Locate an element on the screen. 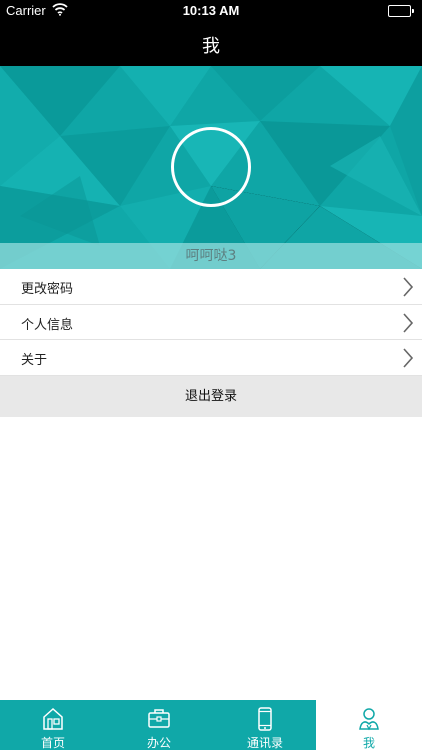 The height and width of the screenshot is (750, 422). user-icon is located at coordinates (369, 719).